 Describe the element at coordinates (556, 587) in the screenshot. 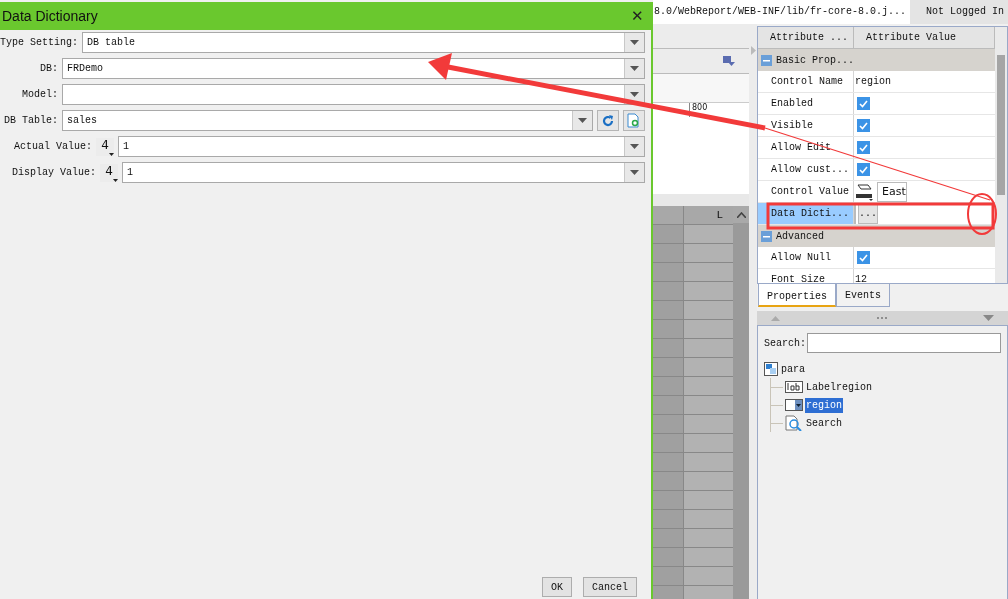

I see `dialog-button: OK` at that location.